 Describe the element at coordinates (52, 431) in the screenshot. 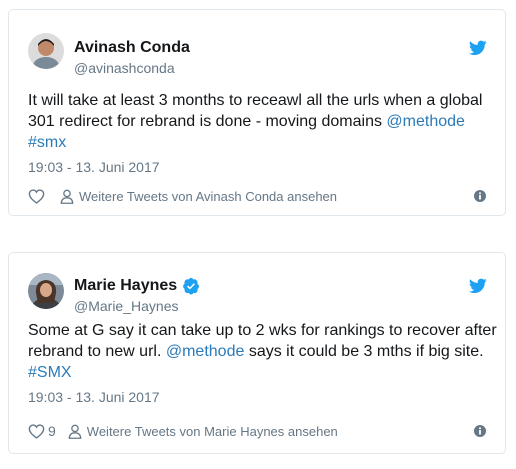

I see `like-count: 9` at that location.